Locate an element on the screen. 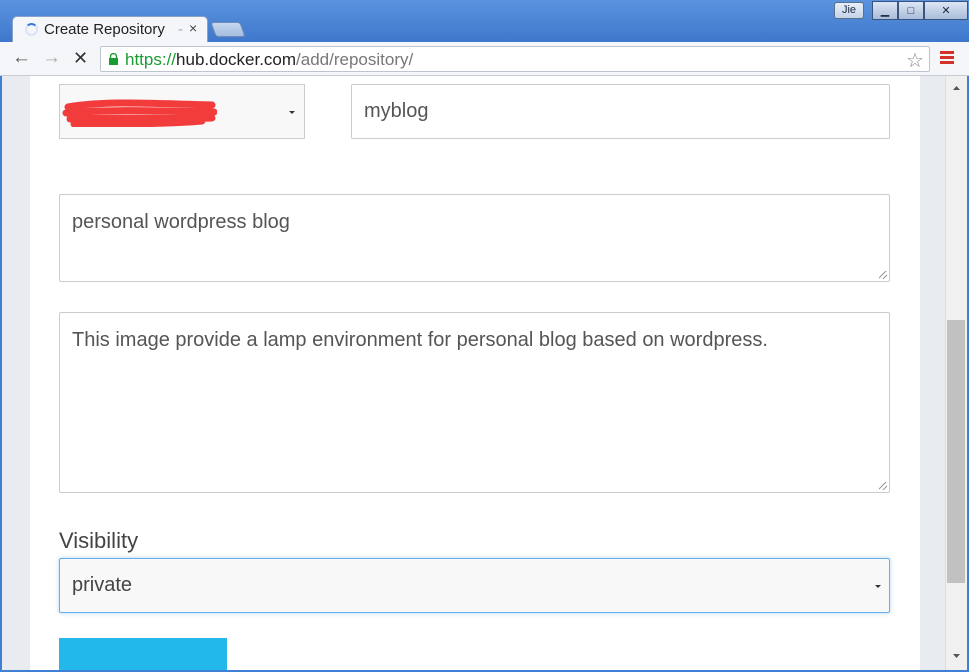 This screenshot has width=969, height=672. redaction-scribble is located at coordinates (139, 113).